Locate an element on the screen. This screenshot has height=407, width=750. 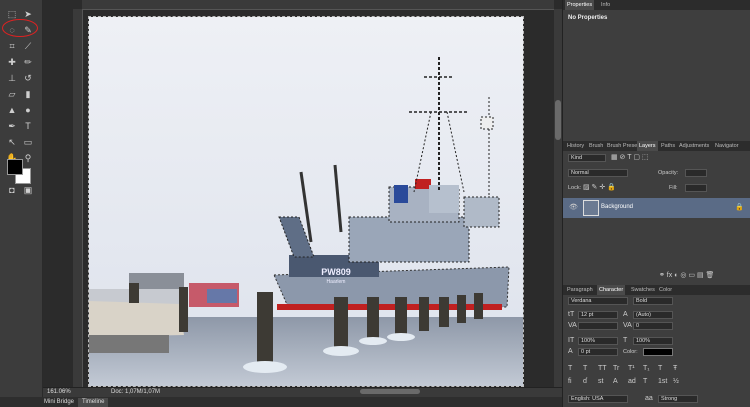
opentype-glyph: ad is located at coordinates (632, 382).